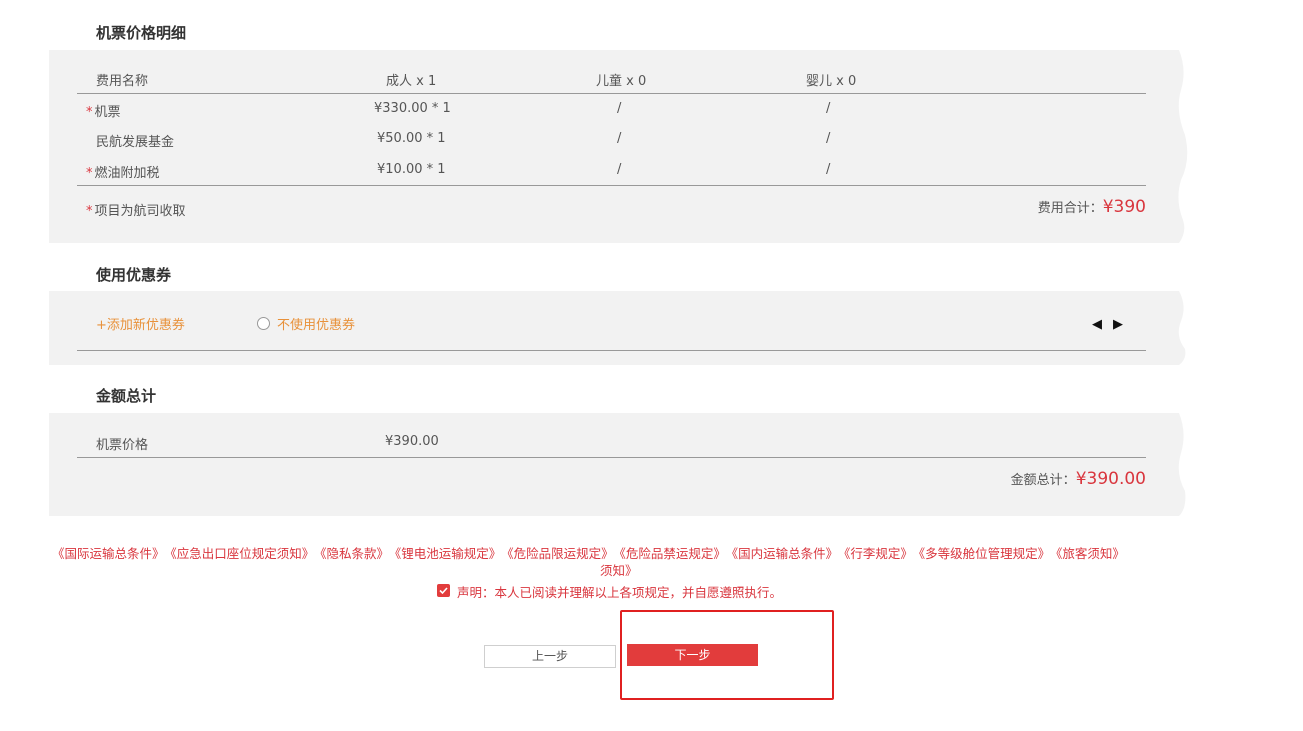 This screenshot has width=1303, height=731. What do you see at coordinates (411, 138) in the screenshot?
I see `adult-price: ¥50.00 * 1` at bounding box center [411, 138].